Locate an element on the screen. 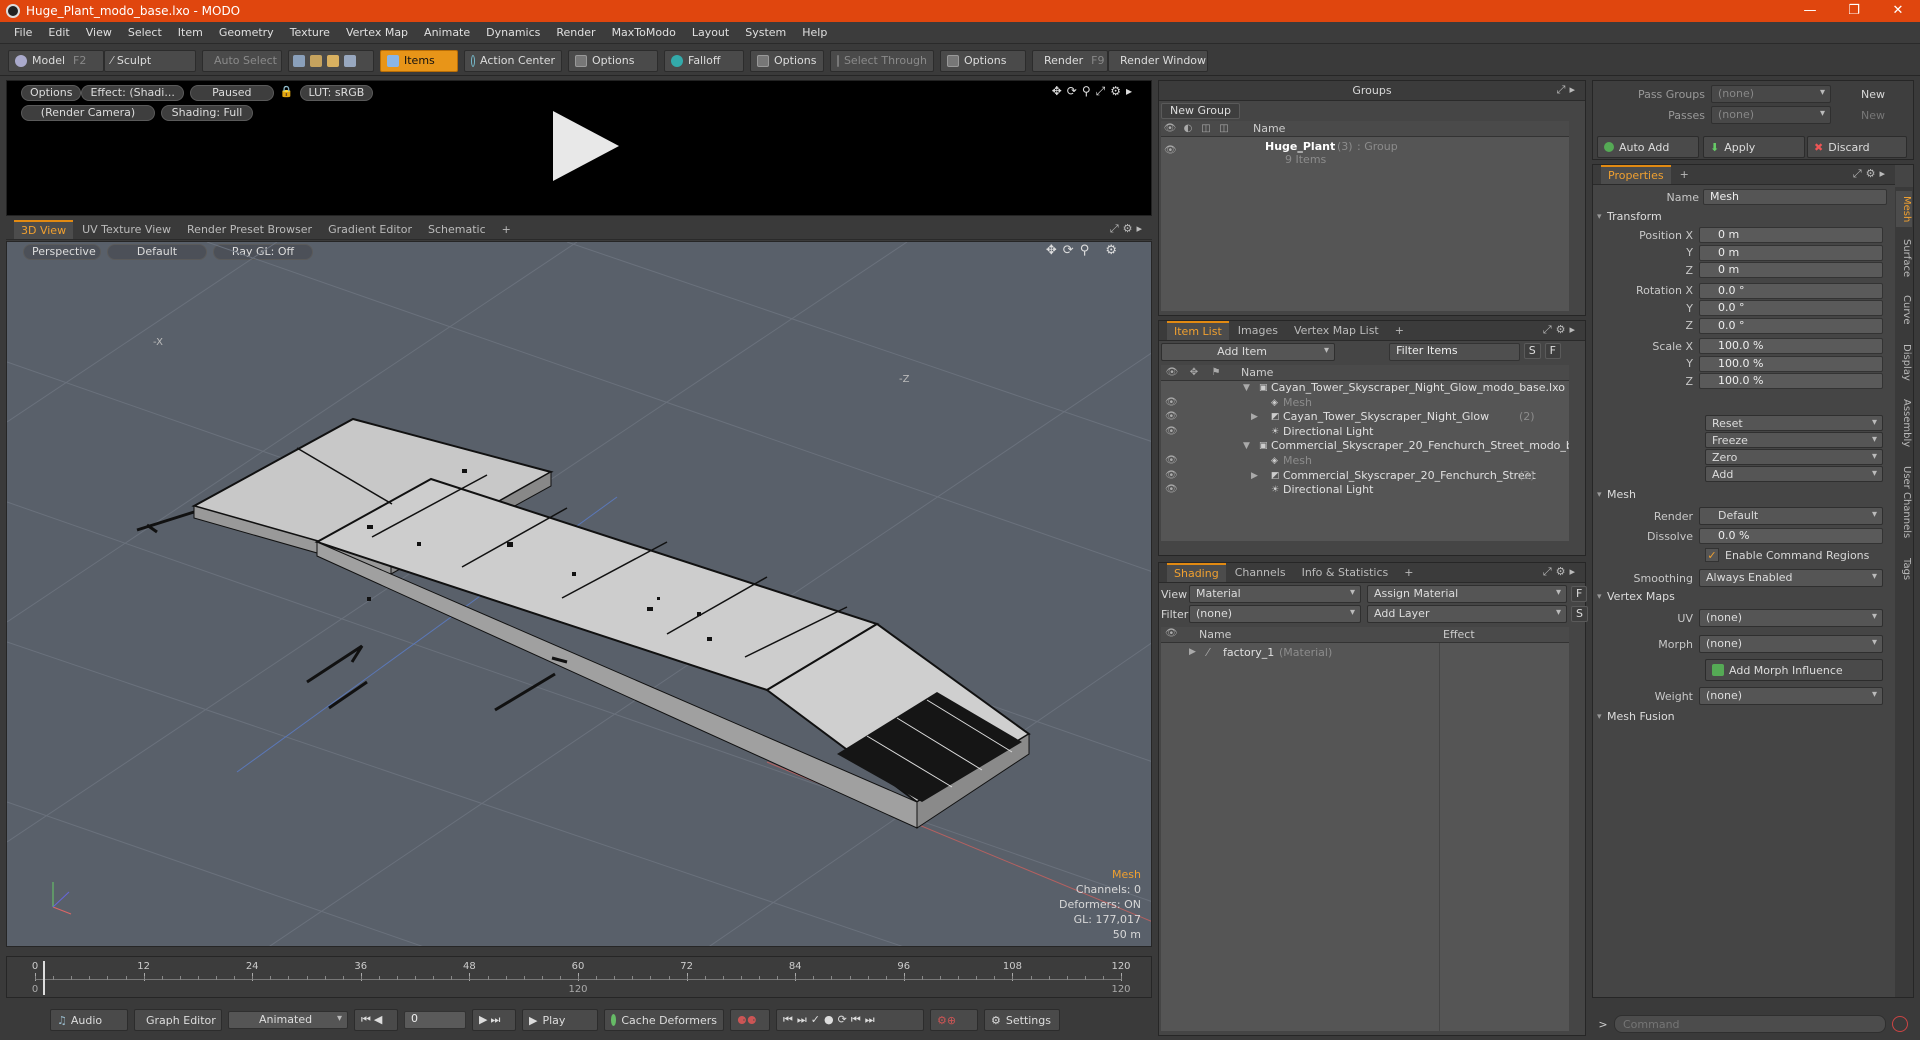 This screenshot has width=1920, height=1040. tab-properties: Properties is located at coordinates (1636, 174).